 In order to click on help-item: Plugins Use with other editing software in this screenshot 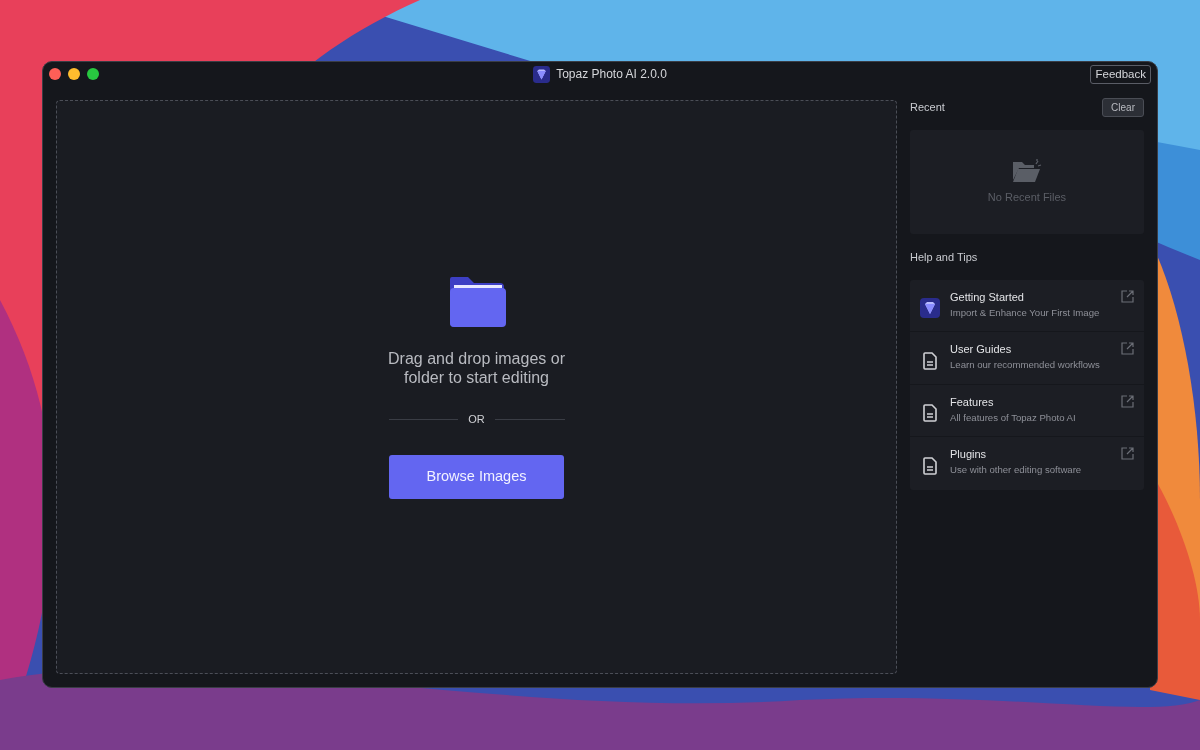, I will do `click(1027, 463)`.